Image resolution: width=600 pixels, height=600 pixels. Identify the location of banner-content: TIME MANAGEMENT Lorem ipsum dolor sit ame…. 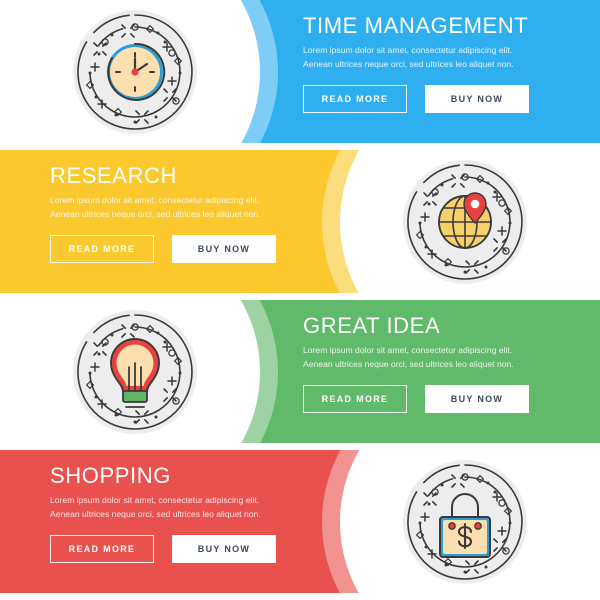
(428, 63).